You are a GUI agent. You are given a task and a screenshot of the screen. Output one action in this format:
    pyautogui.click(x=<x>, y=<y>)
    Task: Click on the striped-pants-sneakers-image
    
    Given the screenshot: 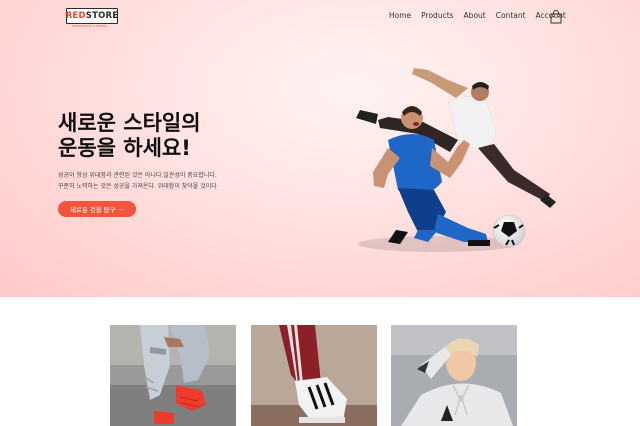 What is the action you would take?
    pyautogui.click(x=314, y=375)
    